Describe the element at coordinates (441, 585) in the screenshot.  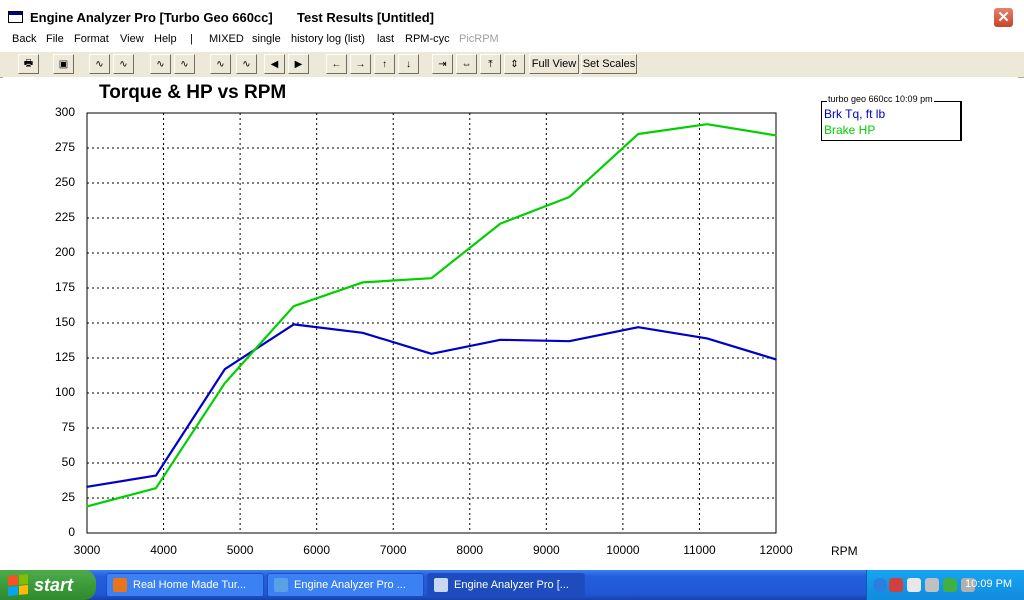
I see `engine-analyzer-window-icon` at that location.